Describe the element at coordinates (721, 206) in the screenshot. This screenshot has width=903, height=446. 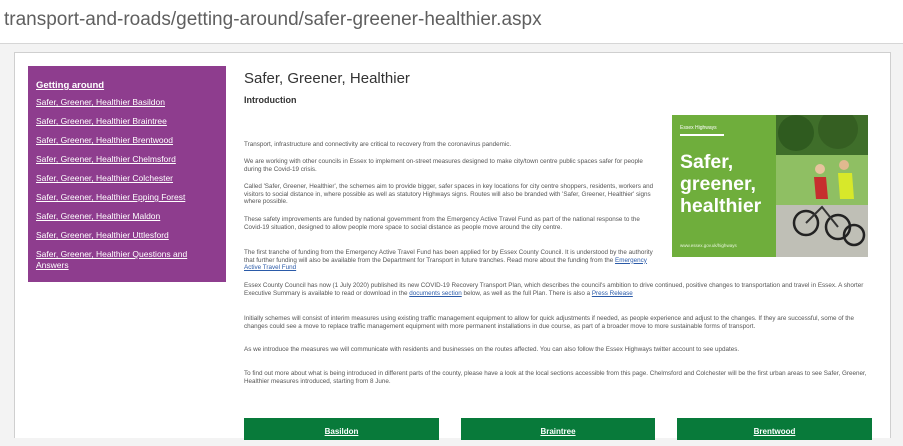
I see `promo-headline-line-3: healthier` at that location.